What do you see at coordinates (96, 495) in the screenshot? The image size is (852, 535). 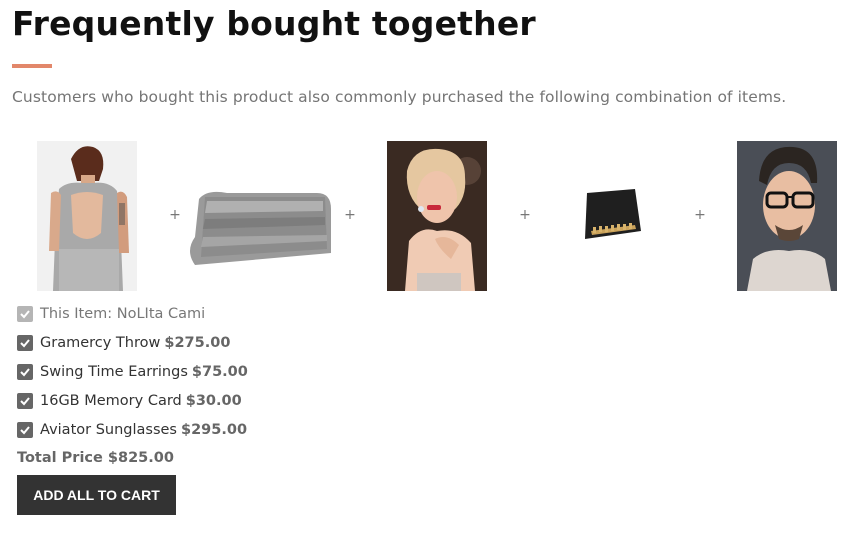 I see `add-all-to-cart-button: ADD ALL TO CART` at bounding box center [96, 495].